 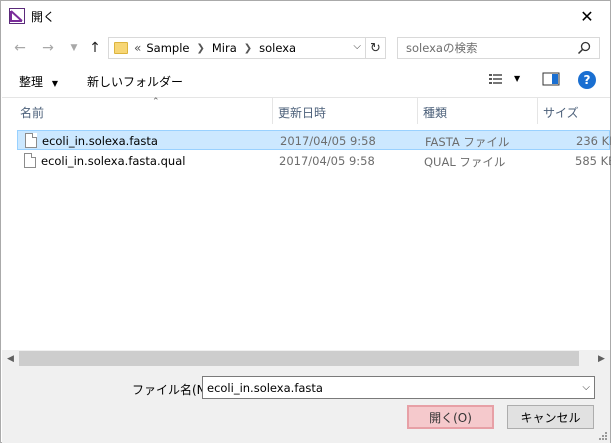 I want to click on forward-button: →, so click(x=48, y=48).